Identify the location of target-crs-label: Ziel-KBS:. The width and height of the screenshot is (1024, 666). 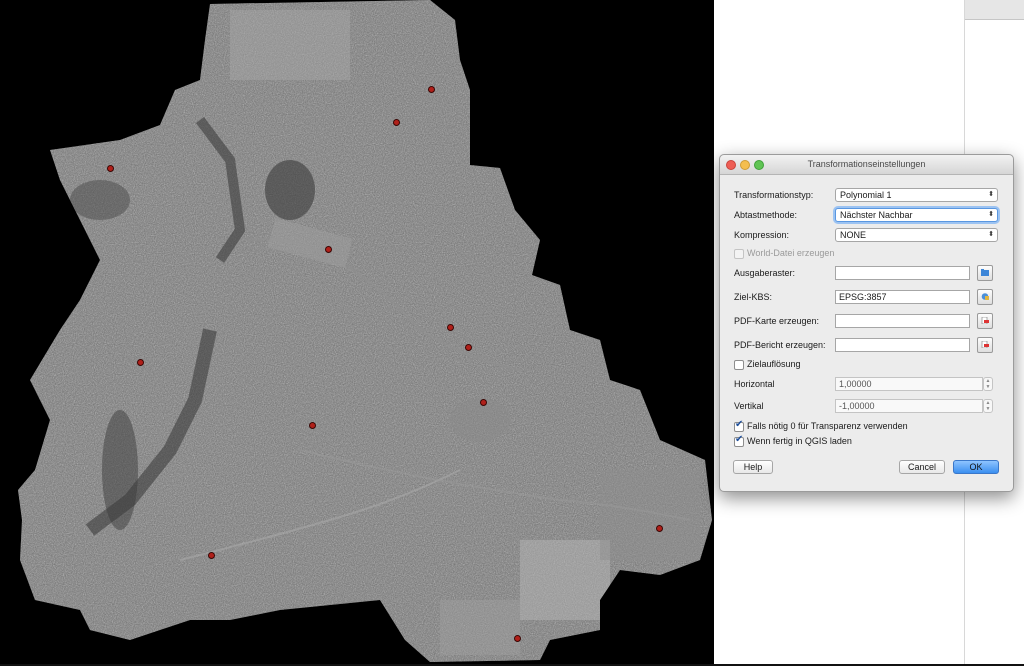
(753, 297).